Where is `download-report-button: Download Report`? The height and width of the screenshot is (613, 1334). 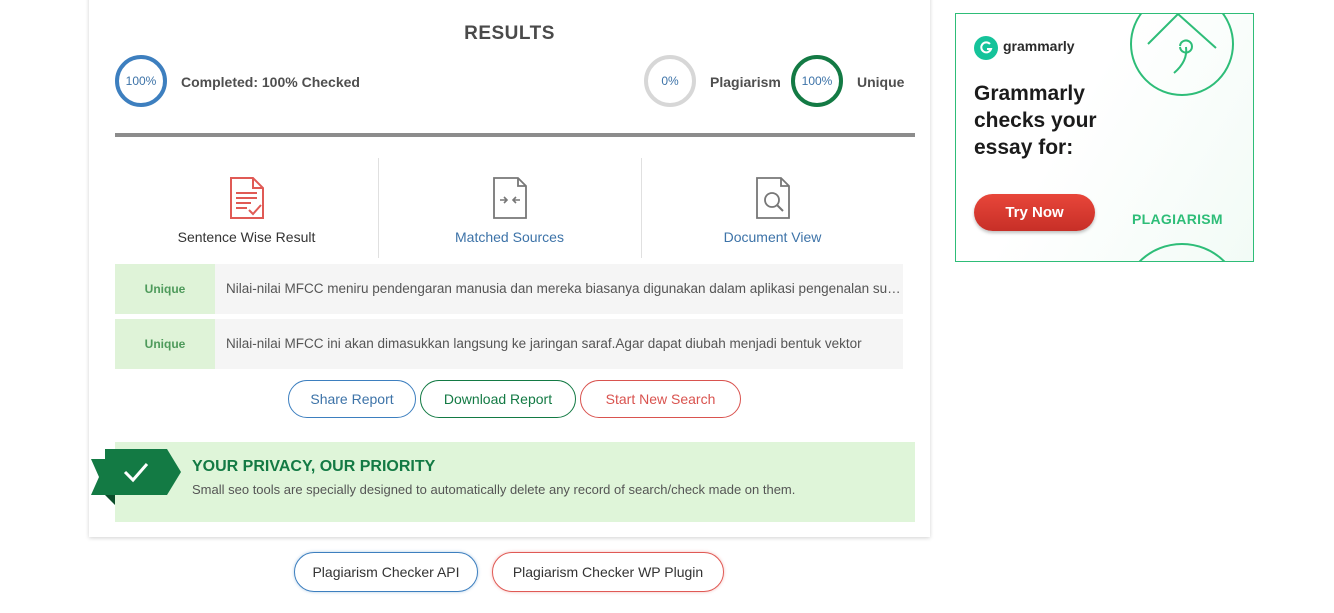
download-report-button: Download Report is located at coordinates (498, 399).